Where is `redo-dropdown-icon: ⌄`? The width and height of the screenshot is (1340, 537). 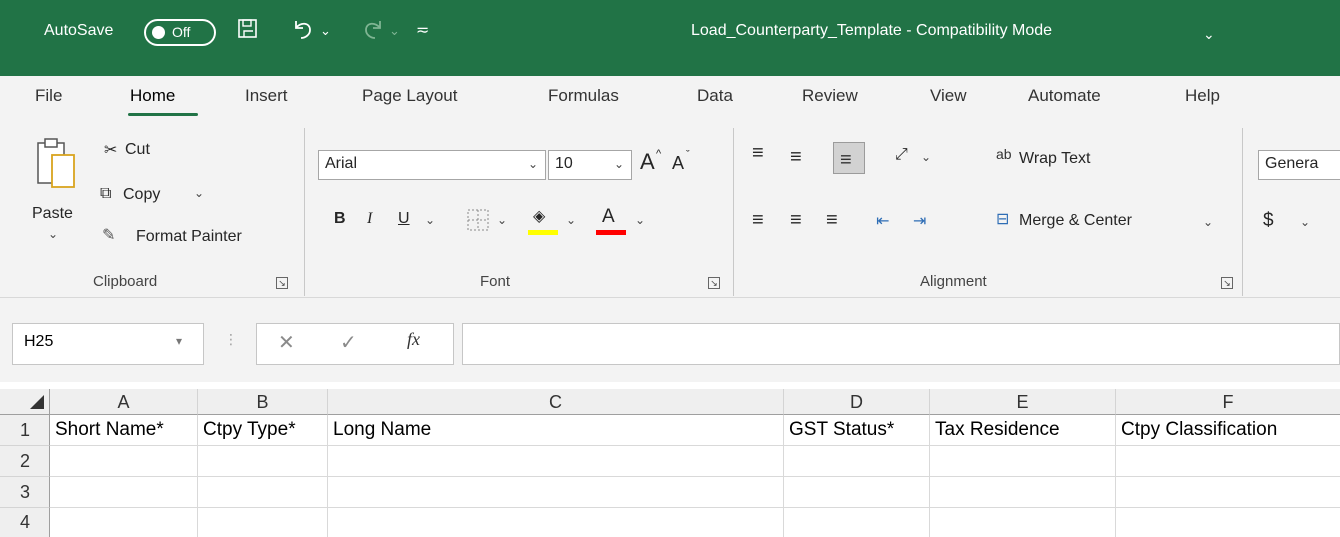 redo-dropdown-icon: ⌄ is located at coordinates (394, 31).